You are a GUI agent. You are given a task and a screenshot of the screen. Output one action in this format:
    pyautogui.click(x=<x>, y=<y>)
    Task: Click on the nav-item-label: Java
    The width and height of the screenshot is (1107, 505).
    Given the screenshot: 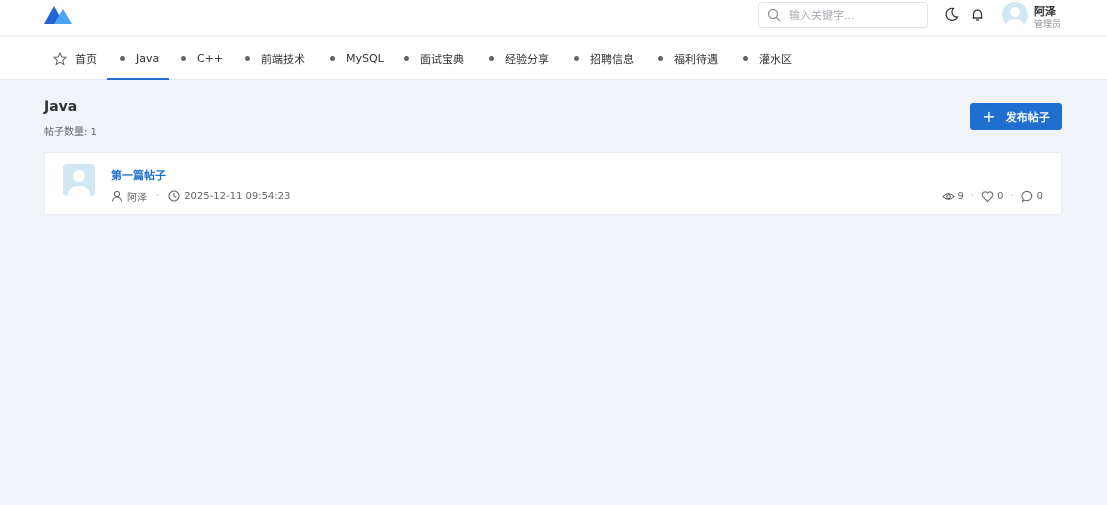 What is the action you would take?
    pyautogui.click(x=148, y=58)
    